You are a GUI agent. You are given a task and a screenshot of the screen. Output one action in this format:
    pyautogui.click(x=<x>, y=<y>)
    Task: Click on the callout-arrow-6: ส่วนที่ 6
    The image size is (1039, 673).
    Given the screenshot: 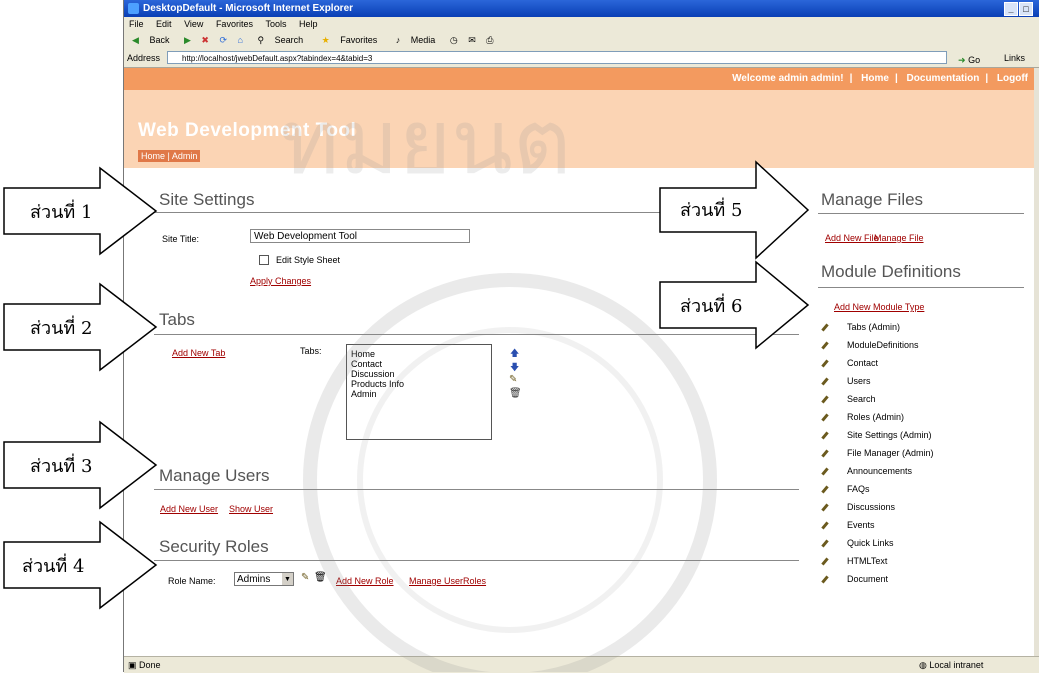 What is the action you would take?
    pyautogui.click(x=734, y=305)
    